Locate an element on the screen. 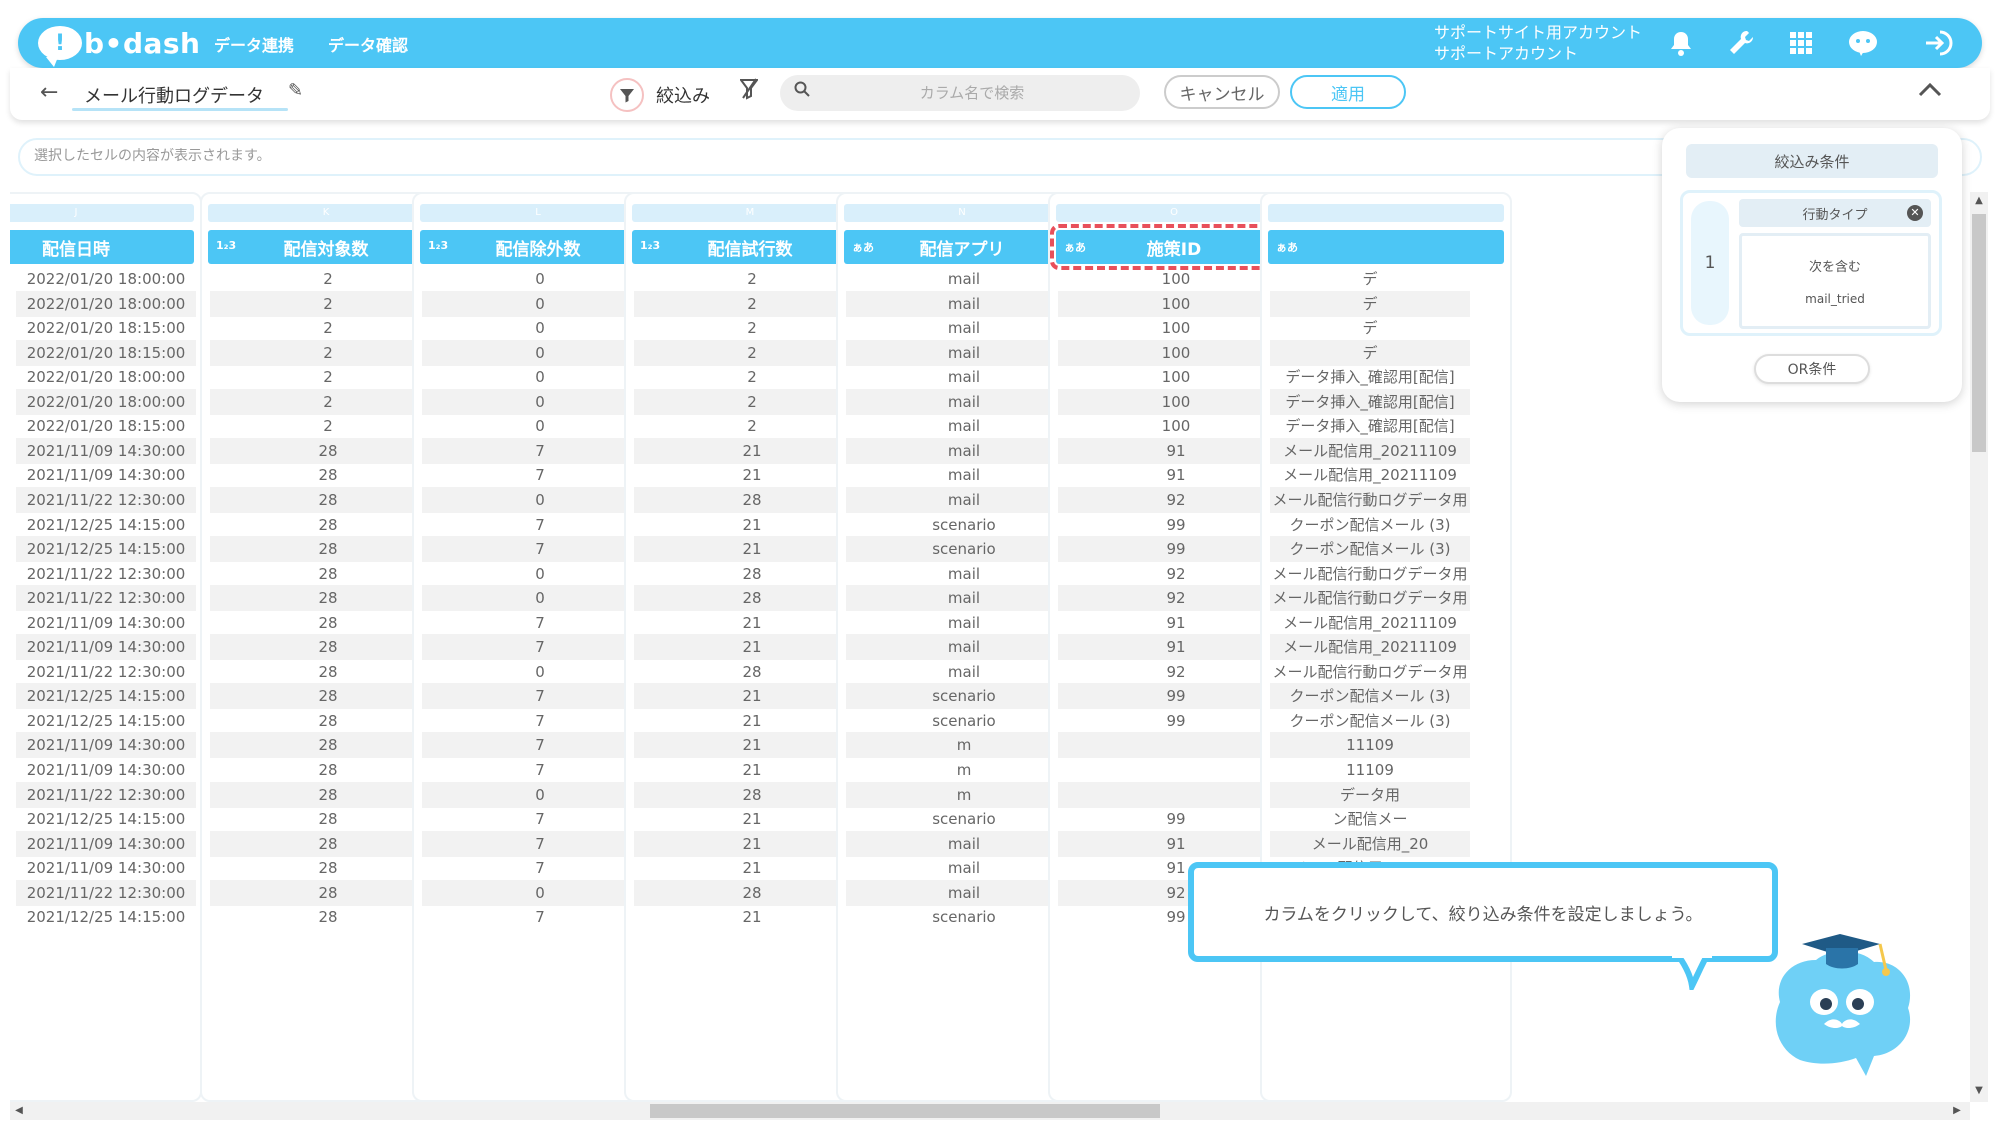 The height and width of the screenshot is (1125, 2000). apply-button: 適用 is located at coordinates (1348, 92).